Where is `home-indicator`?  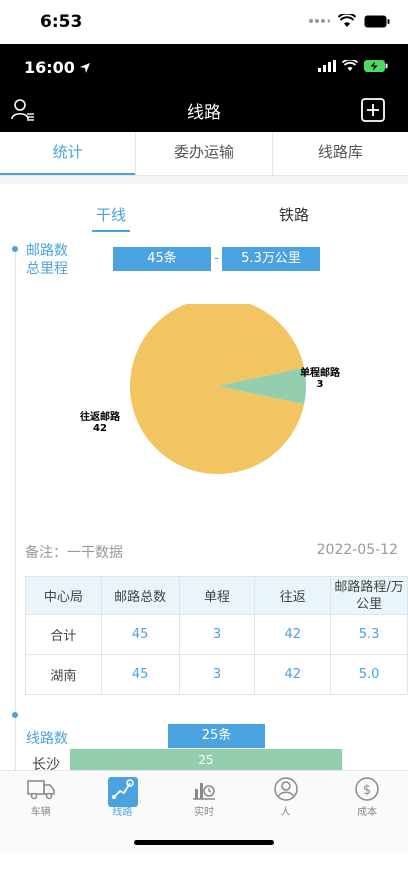
home-indicator is located at coordinates (204, 842).